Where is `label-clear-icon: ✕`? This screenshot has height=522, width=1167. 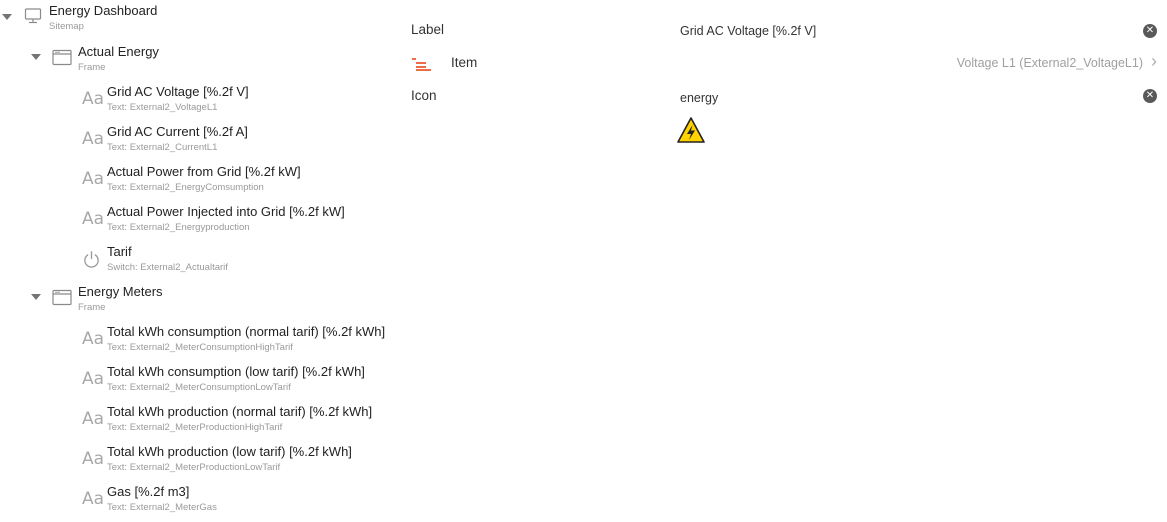 label-clear-icon: ✕ is located at coordinates (1150, 31).